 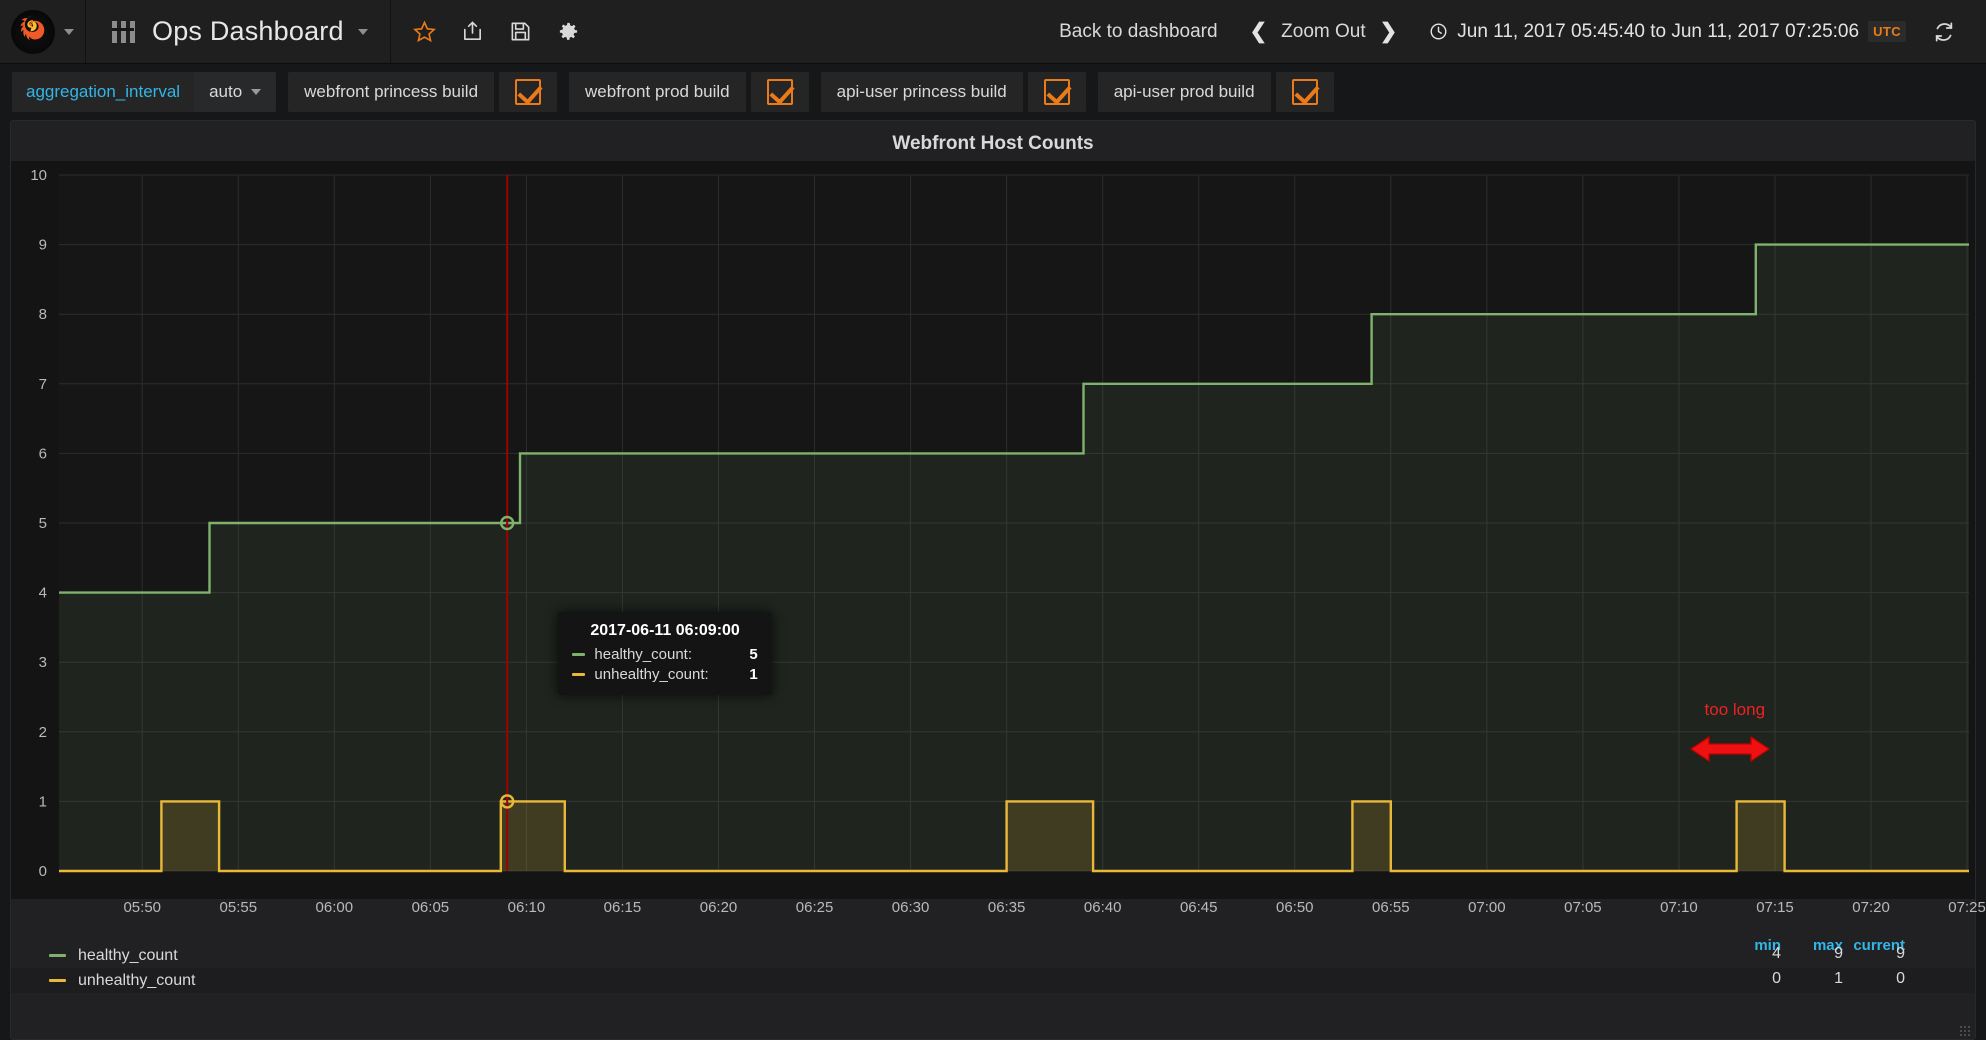 I want to click on variable-checkbox-webfront-princess-build, so click(x=528, y=92).